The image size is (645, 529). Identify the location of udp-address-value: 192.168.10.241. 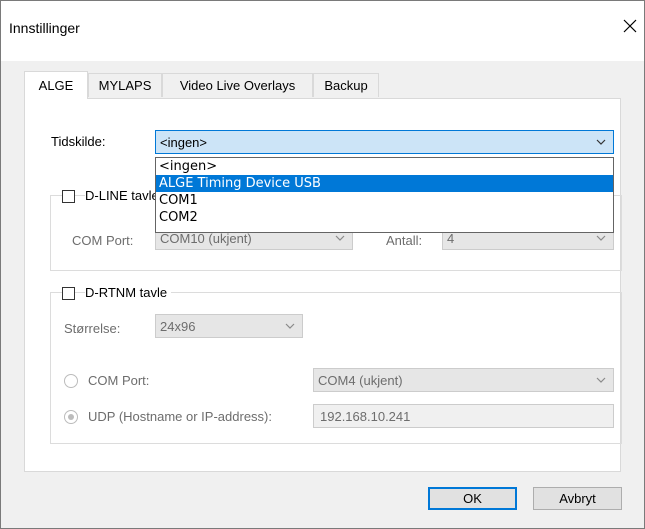
(365, 416).